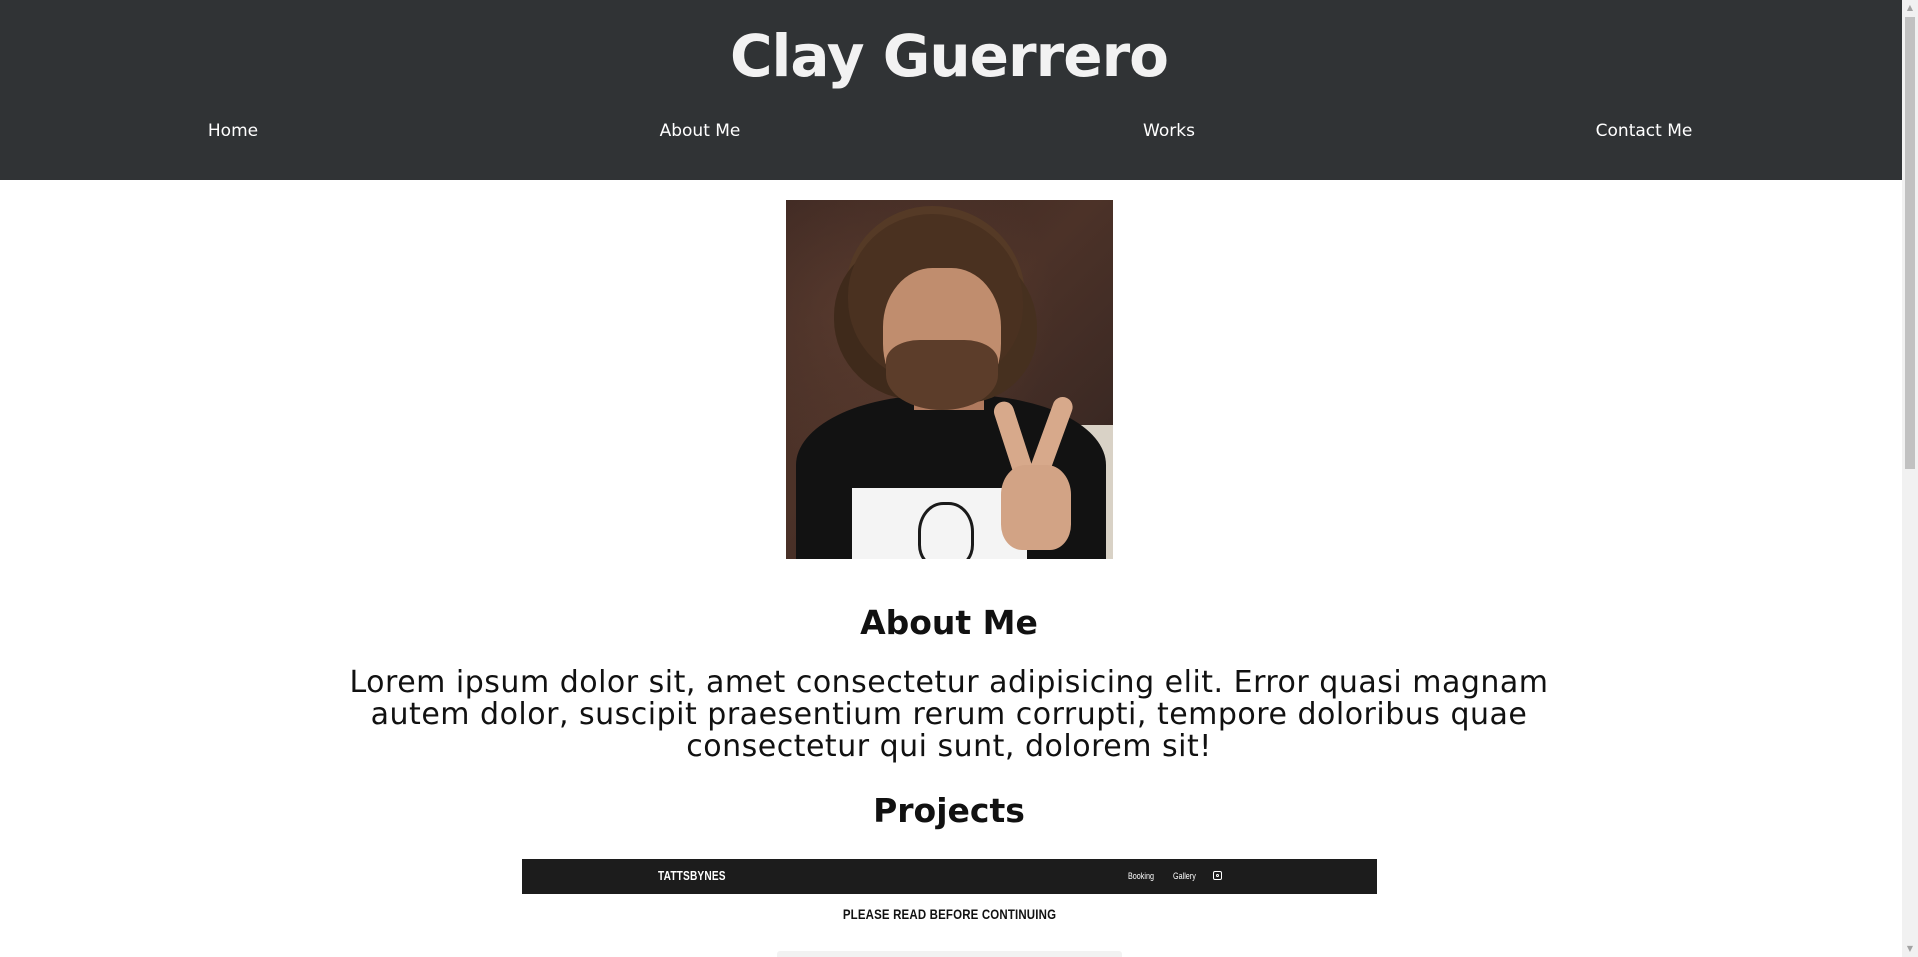  I want to click on site-title: Clay Guerrero, so click(949, 56).